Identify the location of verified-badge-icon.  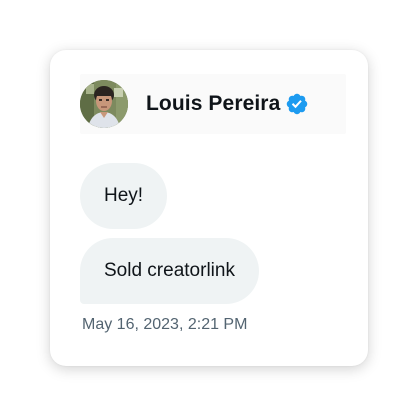
(297, 104).